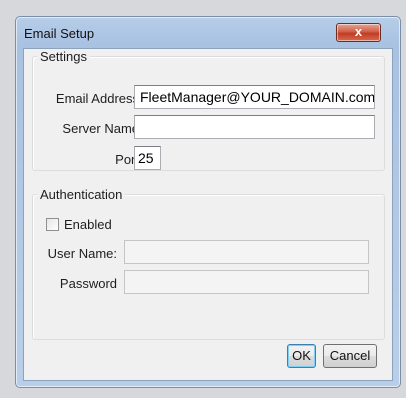 Image resolution: width=406 pixels, height=398 pixels. I want to click on server-name-label: Server Name, so click(100, 128).